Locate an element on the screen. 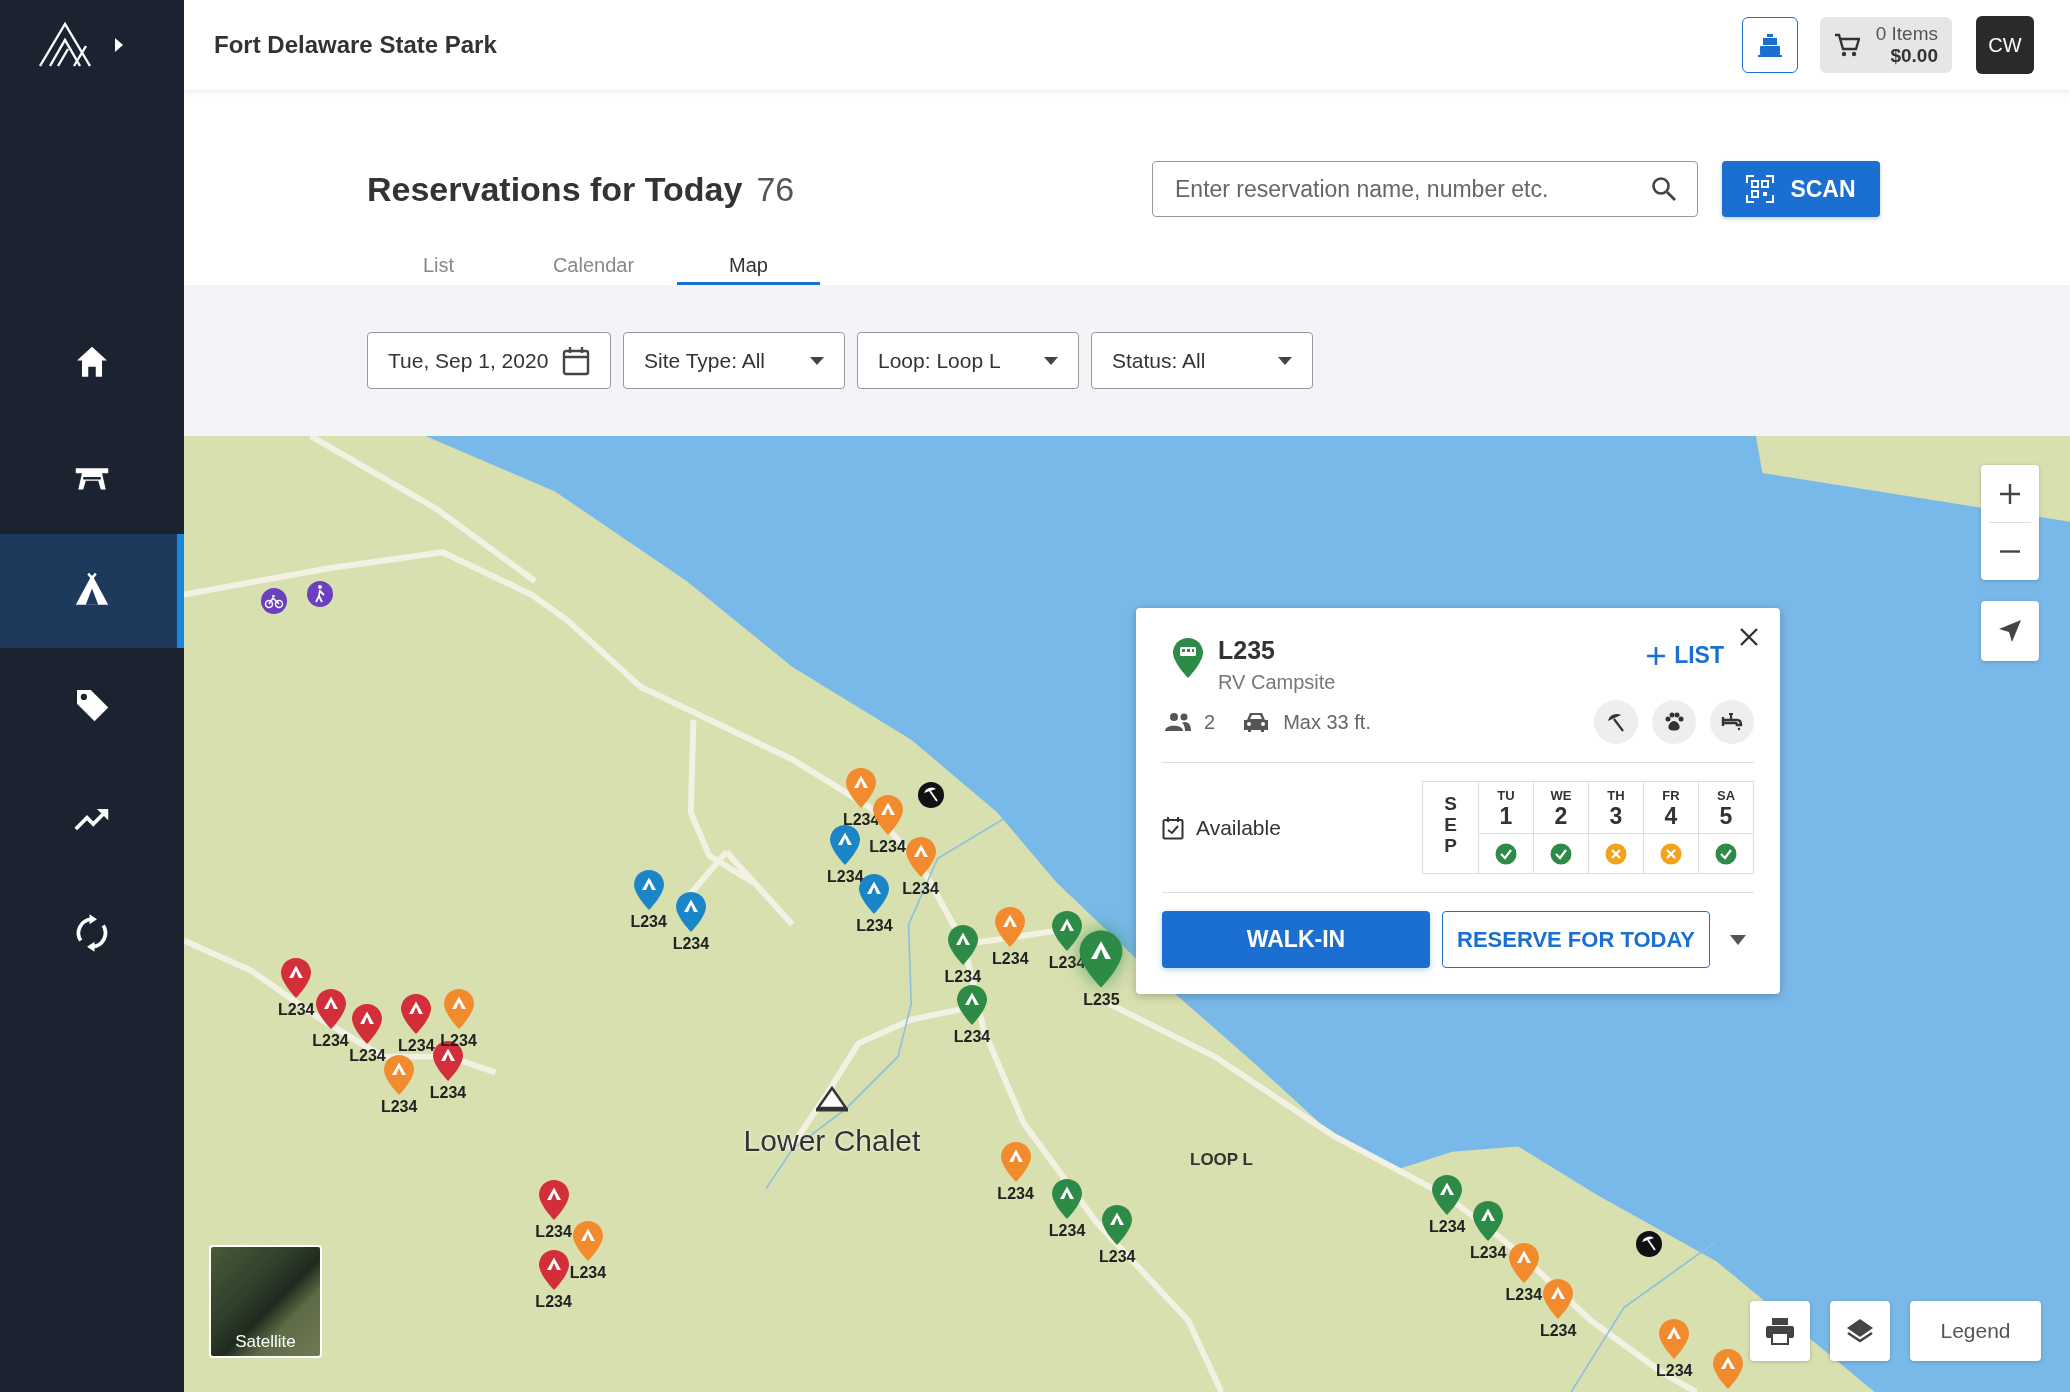  date-picker: Tue, Sep 1, 2020 is located at coordinates (489, 360).